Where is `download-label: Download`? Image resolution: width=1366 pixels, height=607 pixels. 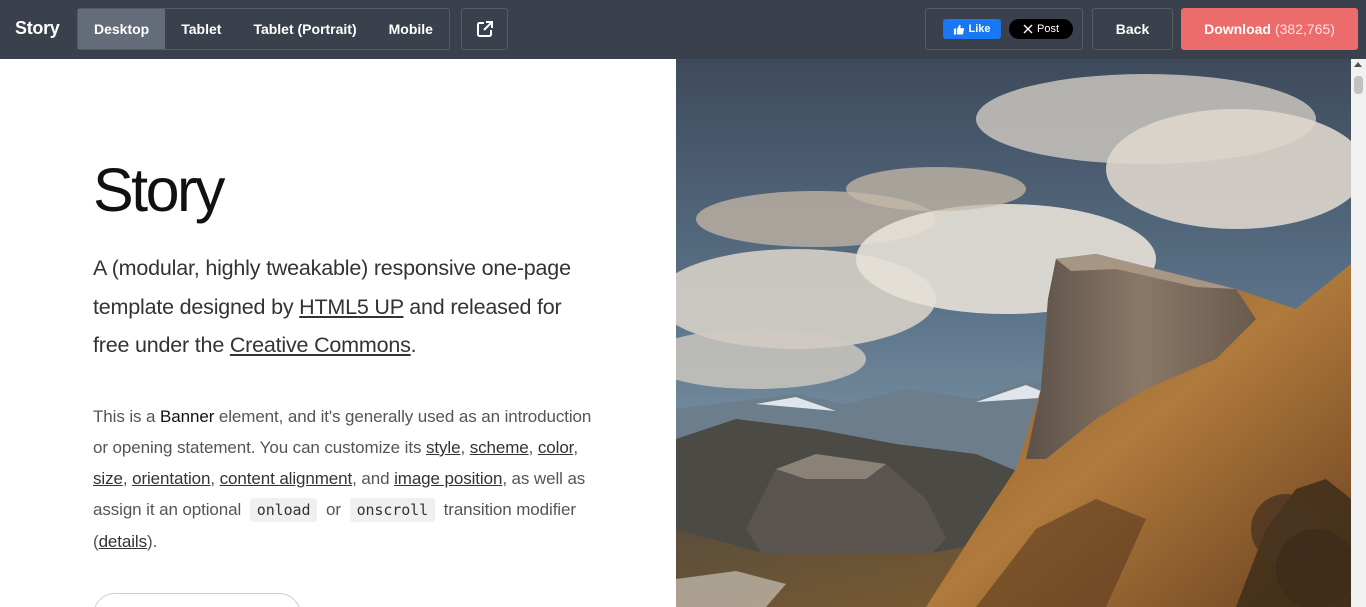 download-label: Download is located at coordinates (1237, 29).